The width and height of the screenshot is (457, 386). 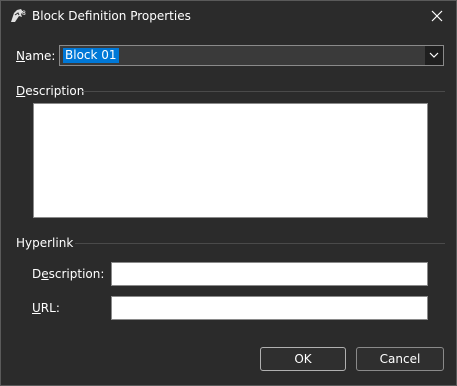 I want to click on close-icon, so click(x=437, y=16).